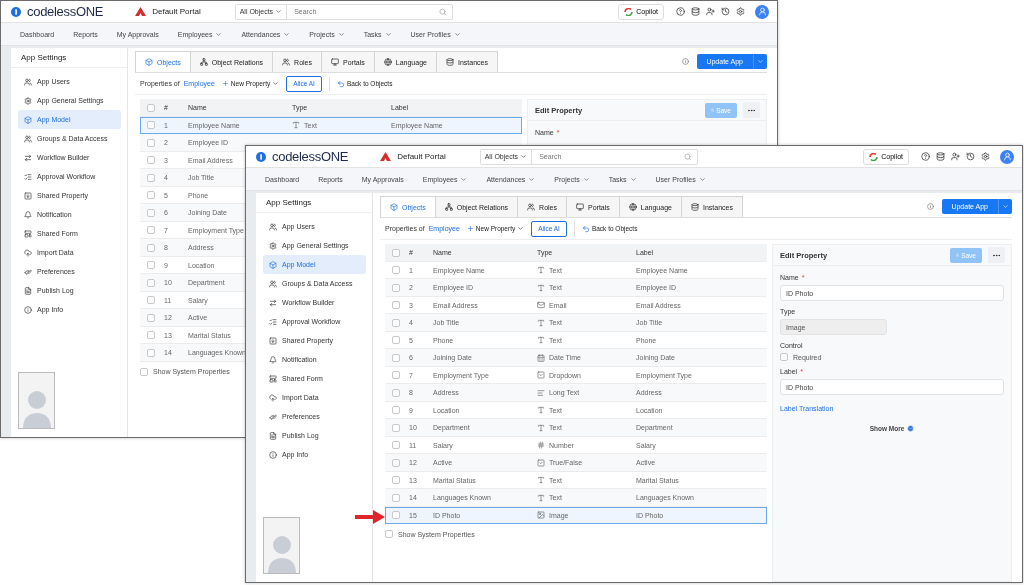 The width and height of the screenshot is (1024, 585). I want to click on hash-icon, so click(541, 445).